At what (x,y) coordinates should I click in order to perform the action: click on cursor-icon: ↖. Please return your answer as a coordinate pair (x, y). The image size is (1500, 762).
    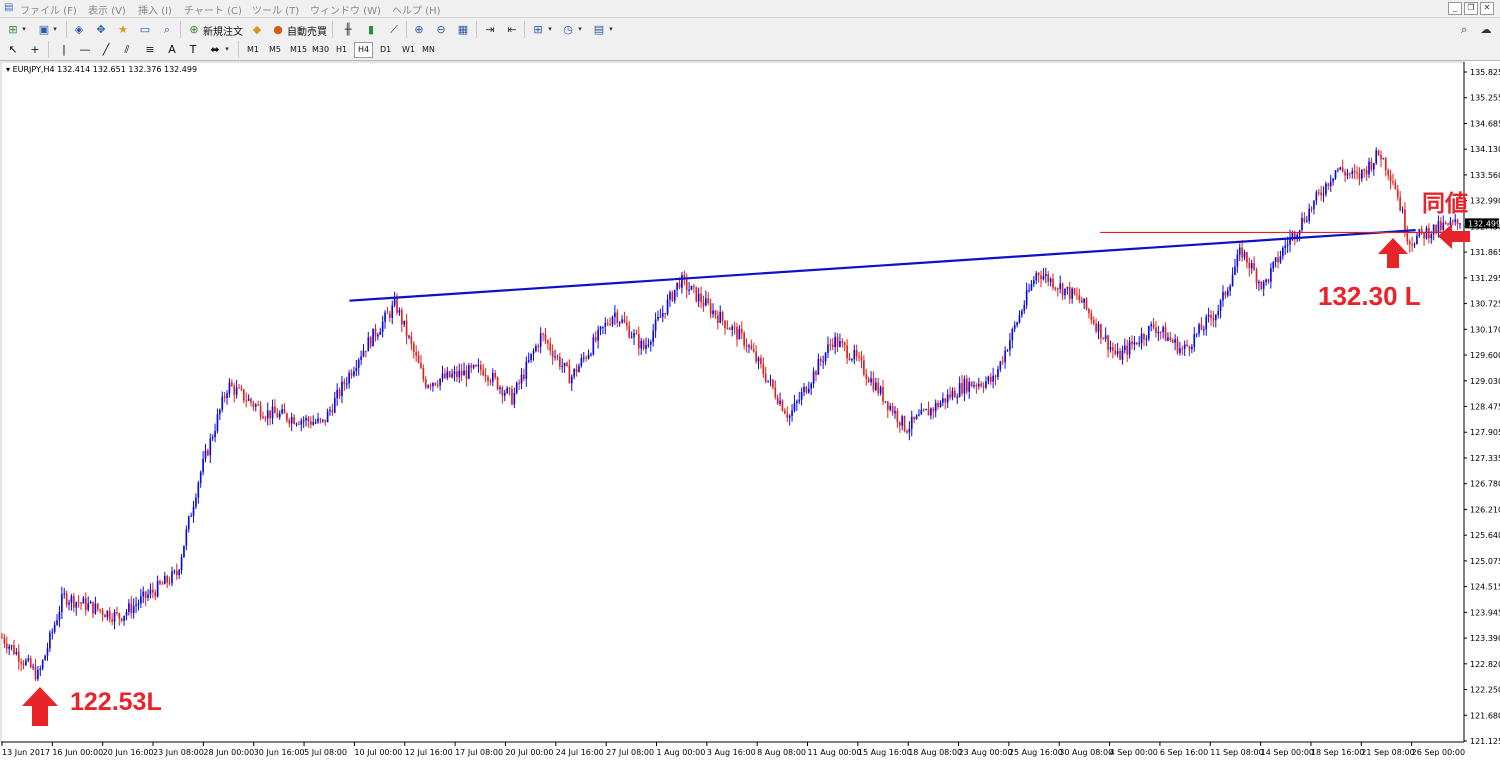
    Looking at the image, I should click on (13, 49).